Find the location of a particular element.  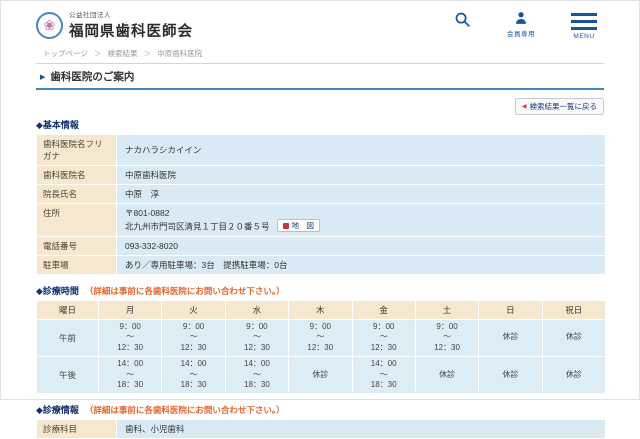

site-header: ❀ 公益社団法人 福岡県歯科医師会 会員専用 MENU is located at coordinates (320, 24).